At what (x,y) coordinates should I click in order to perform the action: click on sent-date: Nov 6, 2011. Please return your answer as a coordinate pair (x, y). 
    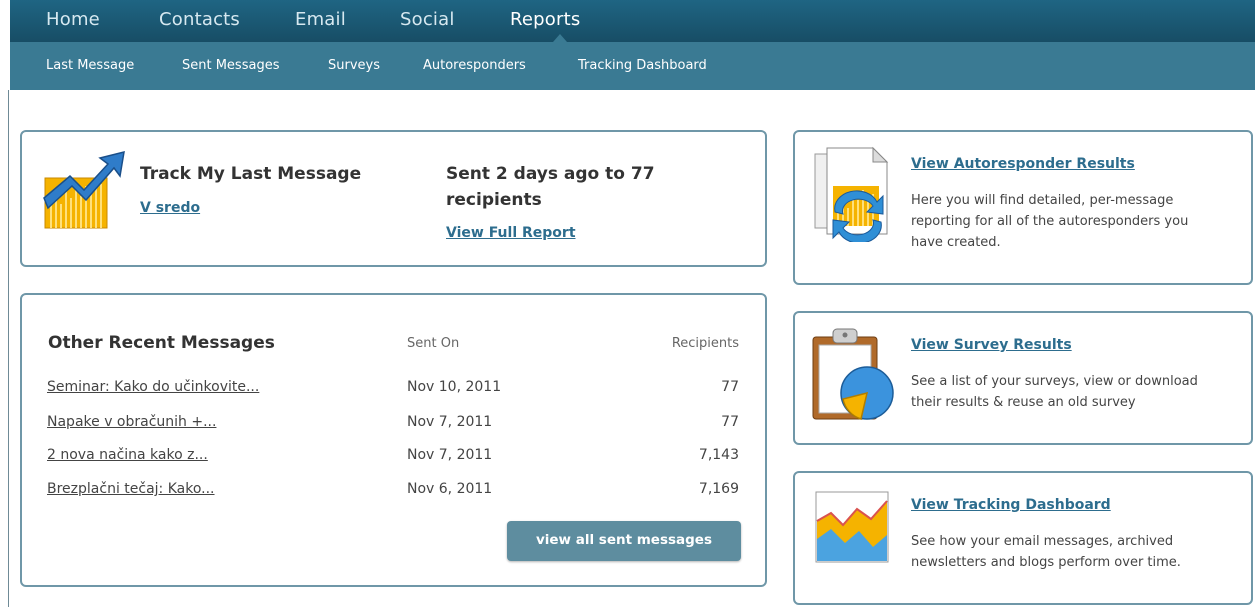
    Looking at the image, I should click on (450, 489).